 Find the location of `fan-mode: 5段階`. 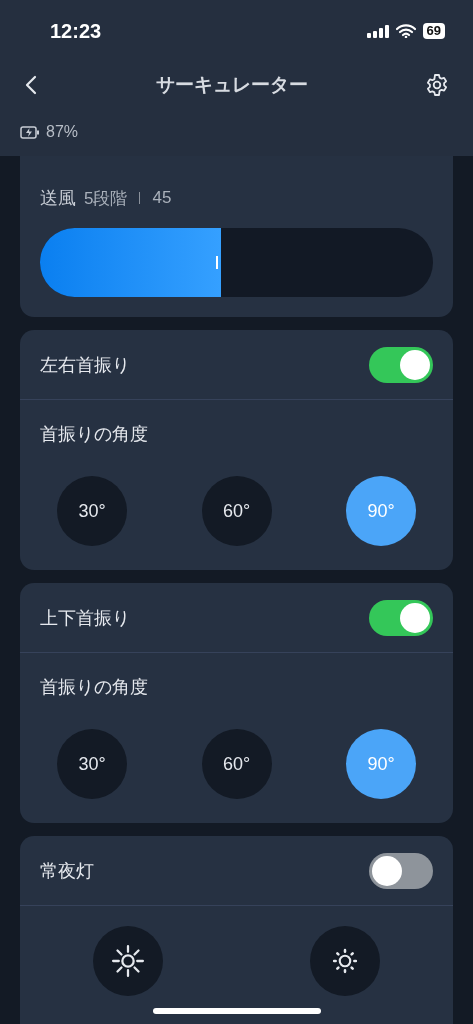

fan-mode: 5段階 is located at coordinates (106, 198).